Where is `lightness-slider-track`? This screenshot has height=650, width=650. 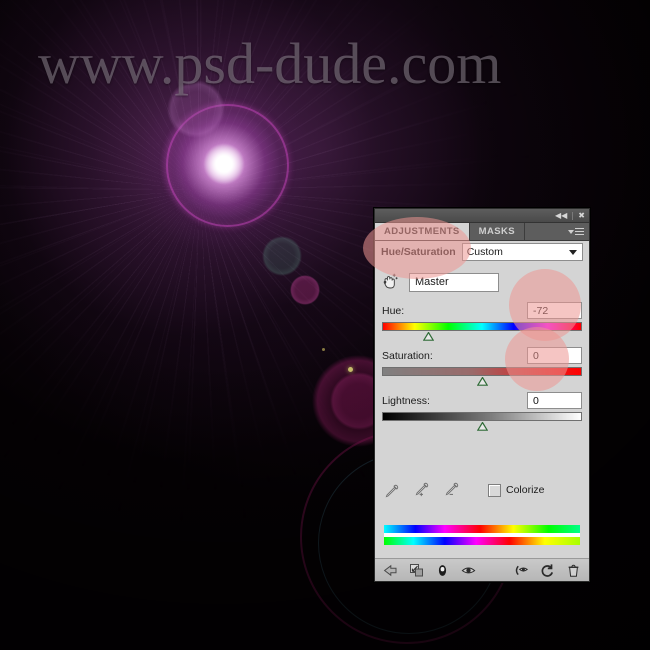 lightness-slider-track is located at coordinates (482, 421).